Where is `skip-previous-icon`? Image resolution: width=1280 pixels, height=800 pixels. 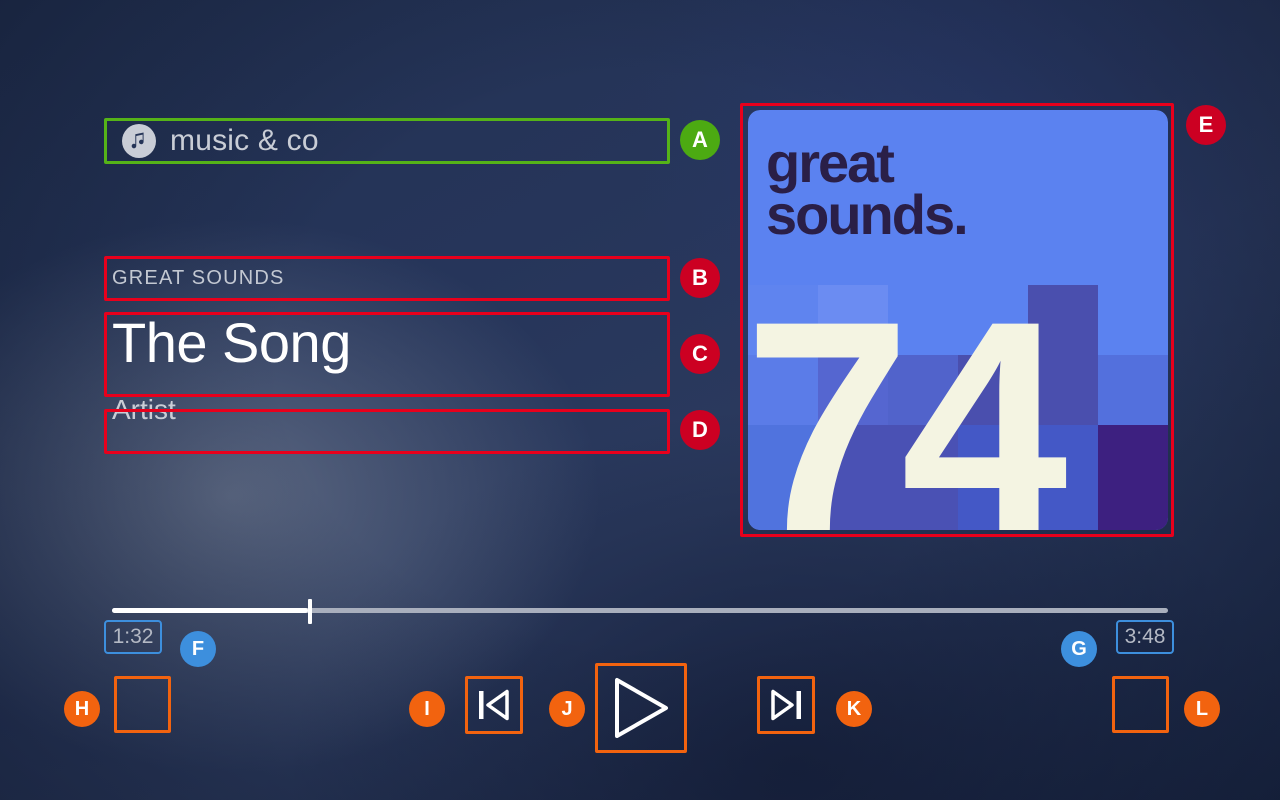 skip-previous-icon is located at coordinates (494, 705).